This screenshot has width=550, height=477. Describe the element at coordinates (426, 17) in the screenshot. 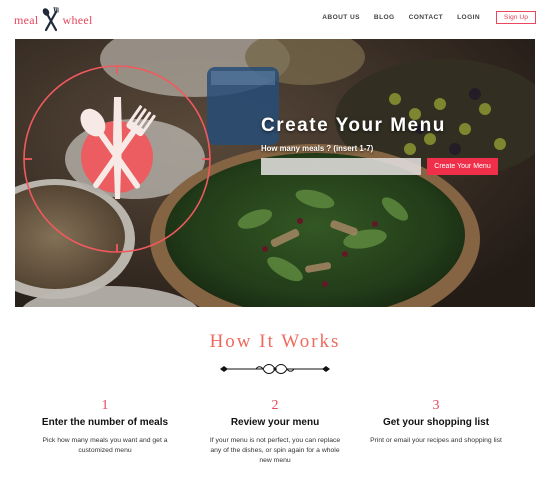

I see `nav-contact: CONTACT` at that location.